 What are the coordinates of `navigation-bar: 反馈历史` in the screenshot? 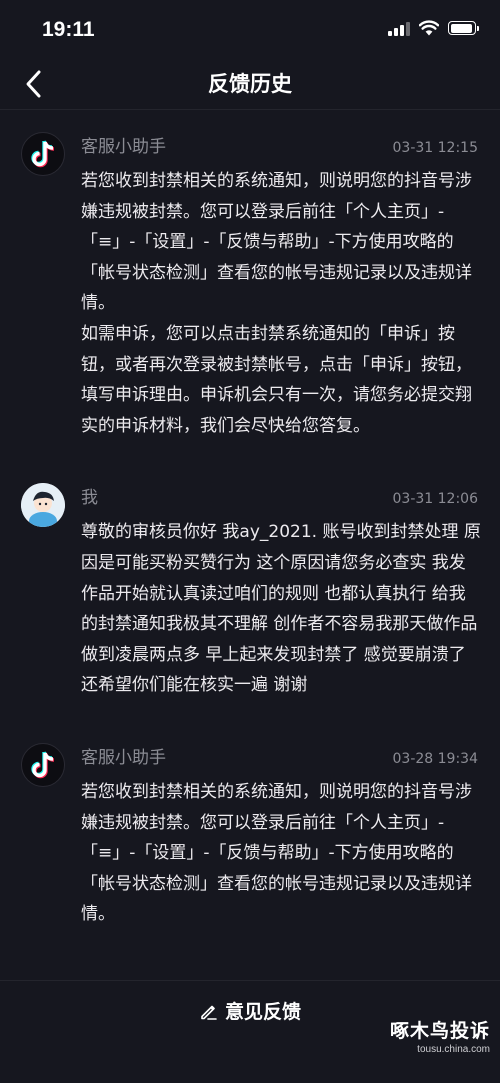 It's located at (250, 85).